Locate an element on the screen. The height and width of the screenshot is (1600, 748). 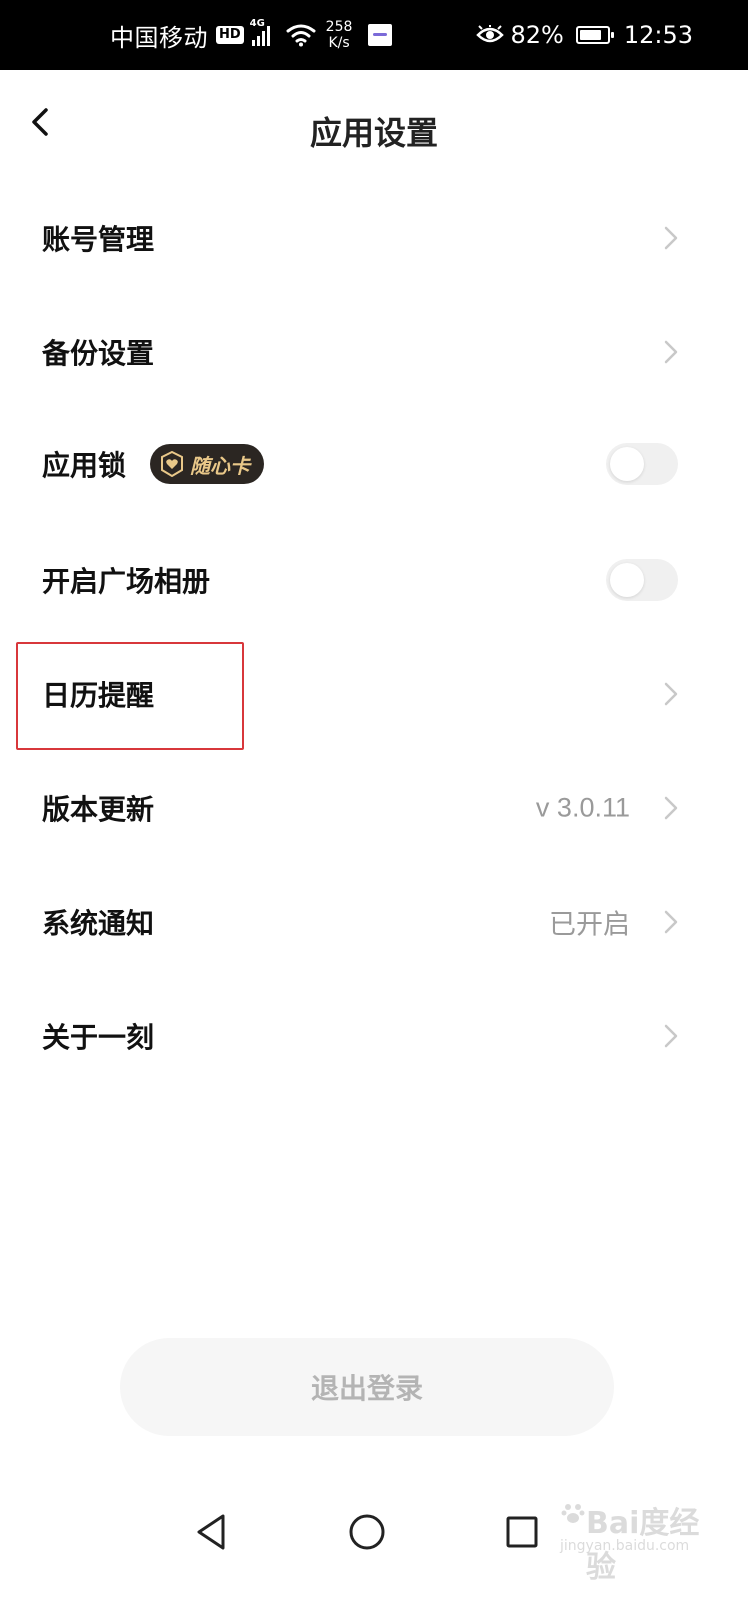
eye-comfort-icon is located at coordinates (490, 34).